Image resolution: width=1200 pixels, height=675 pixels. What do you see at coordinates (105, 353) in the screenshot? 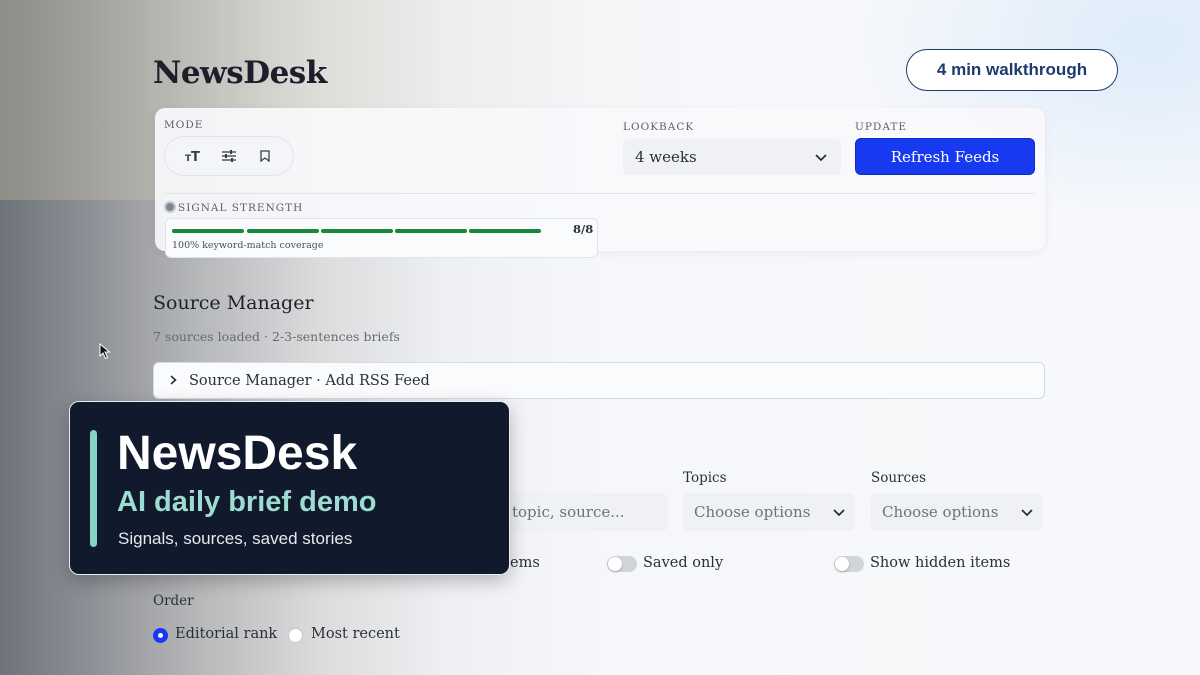
I see `mouse-pointer-icon` at bounding box center [105, 353].